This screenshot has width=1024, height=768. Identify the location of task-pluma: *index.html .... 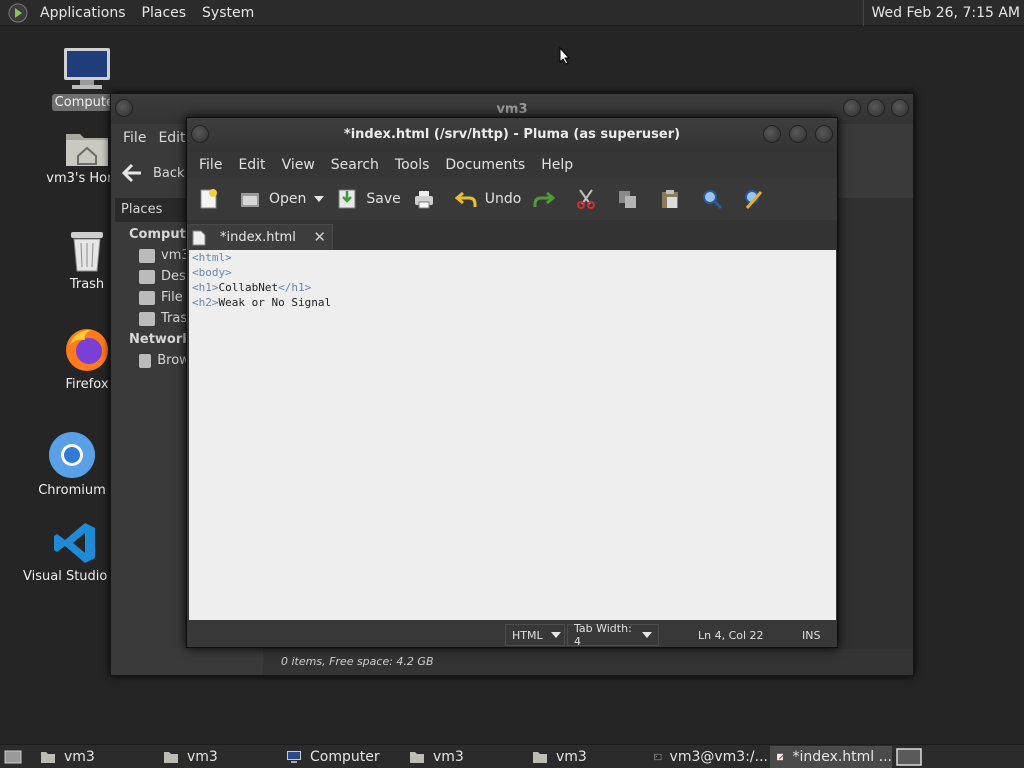
(831, 757).